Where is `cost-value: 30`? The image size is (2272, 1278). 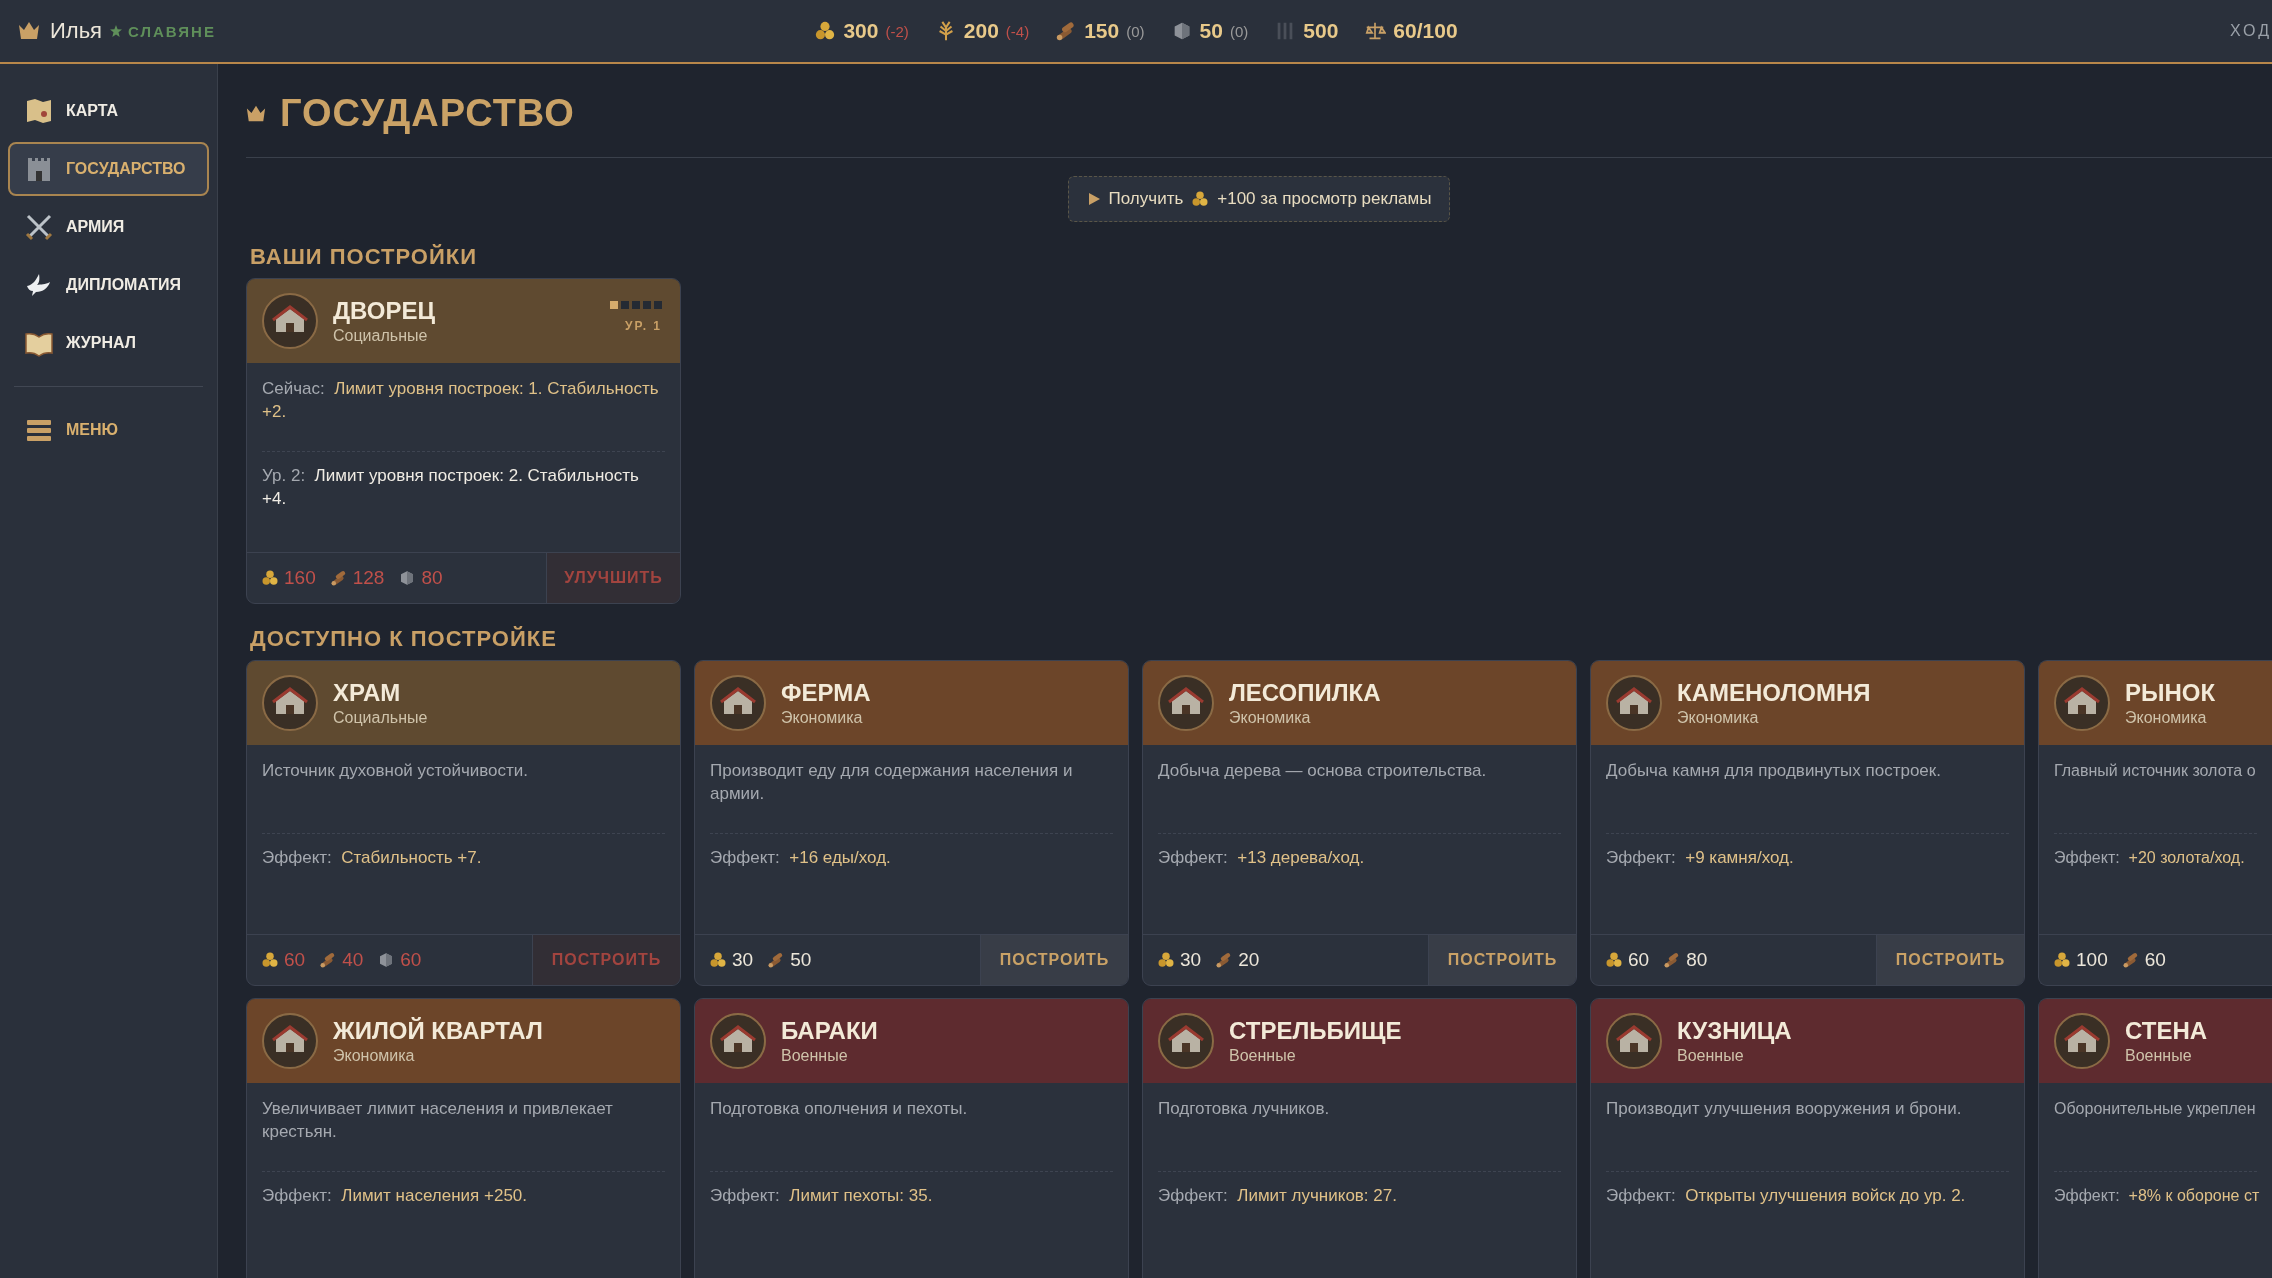
cost-value: 30 is located at coordinates (743, 960).